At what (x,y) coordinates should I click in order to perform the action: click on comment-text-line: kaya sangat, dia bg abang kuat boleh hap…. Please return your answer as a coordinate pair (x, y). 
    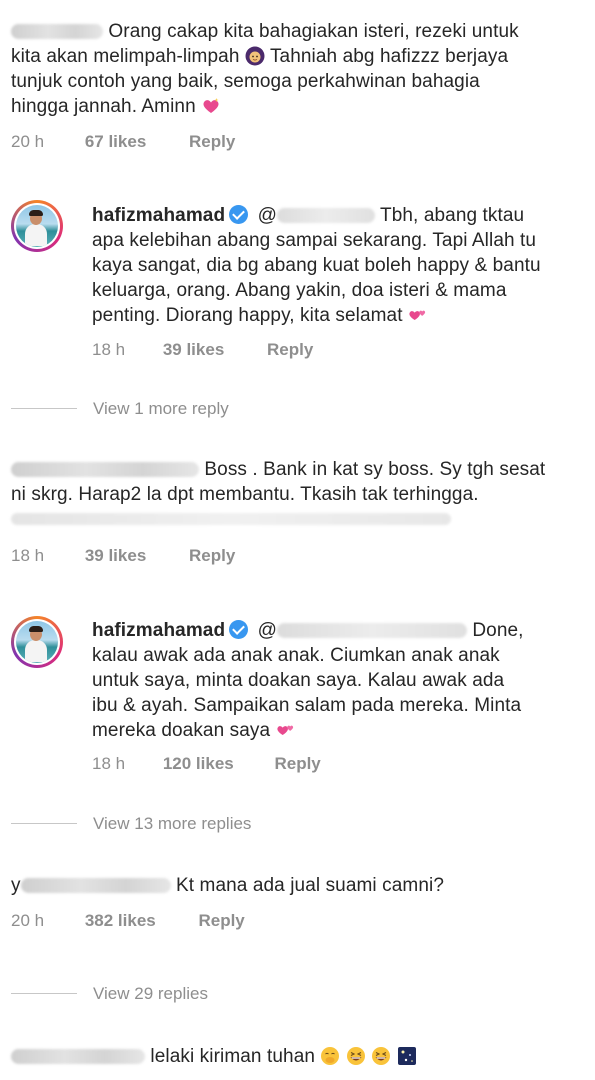
    Looking at the image, I should click on (316, 265).